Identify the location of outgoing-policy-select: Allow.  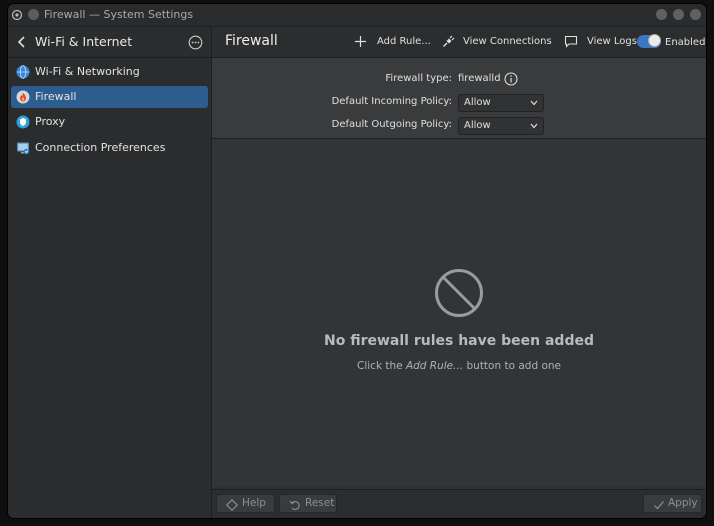
(501, 126).